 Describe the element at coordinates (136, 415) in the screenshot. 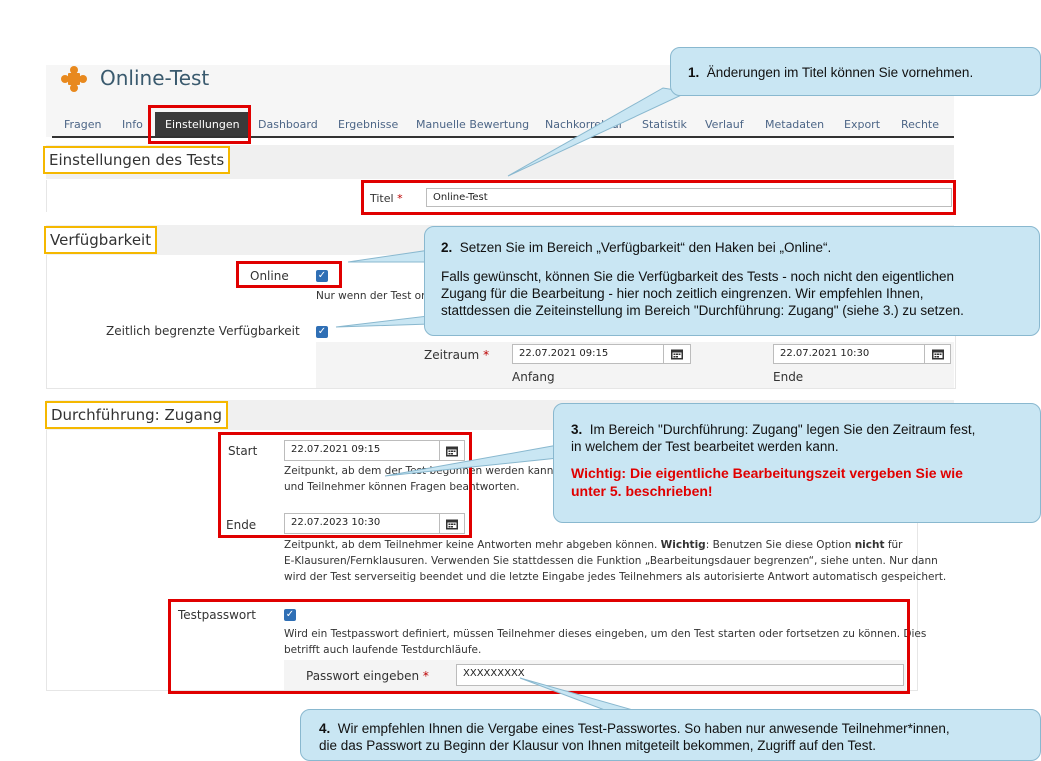

I see `access-section-title: Durchführung: Zugang` at that location.